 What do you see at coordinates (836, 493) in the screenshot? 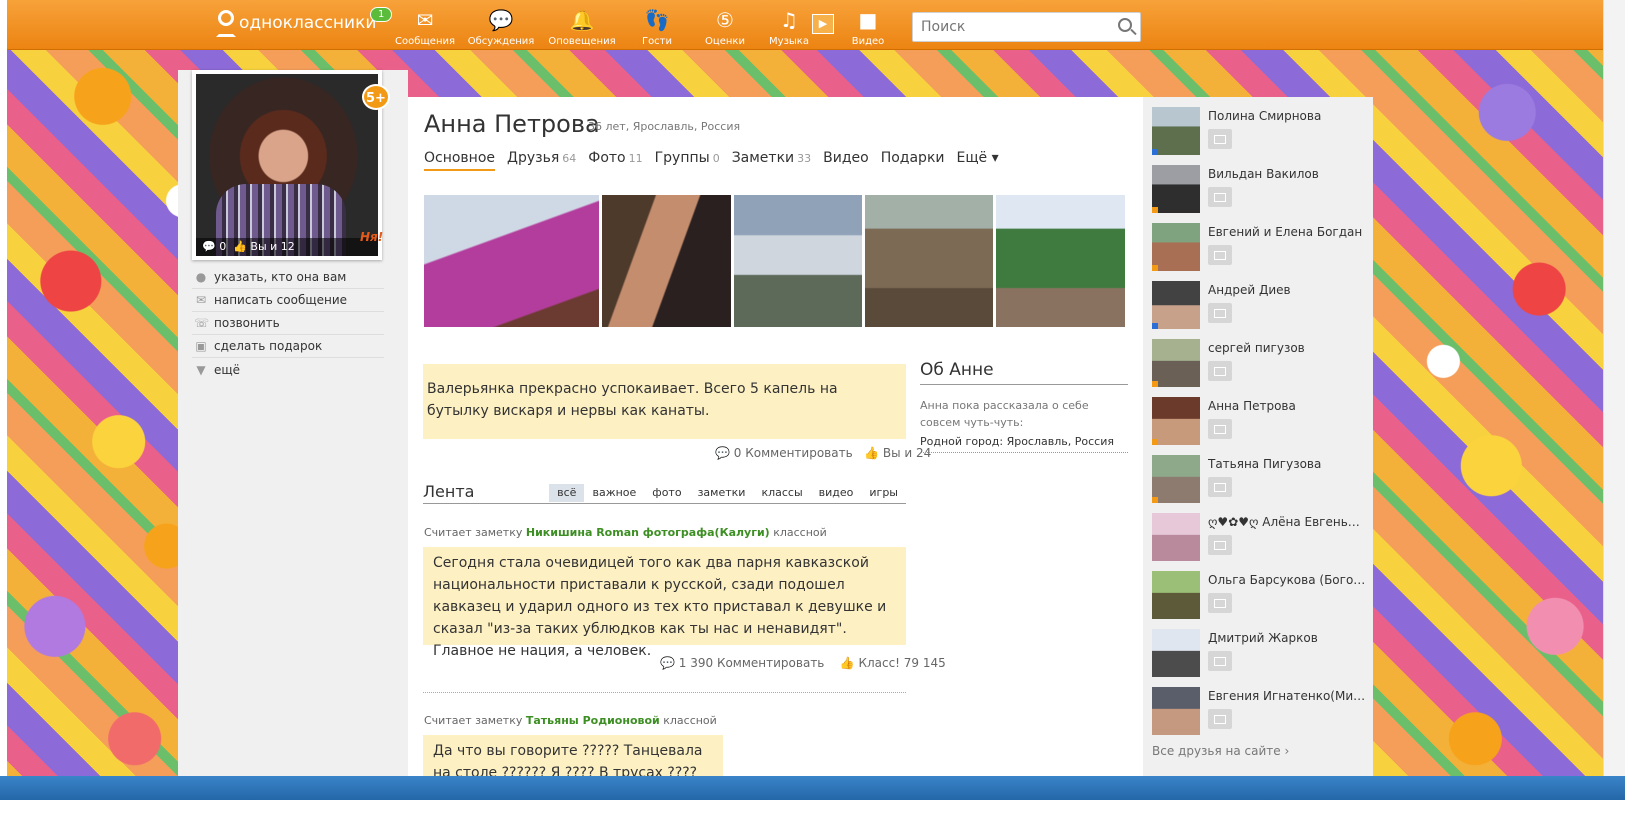
I see `feed-tab-video: видео` at bounding box center [836, 493].